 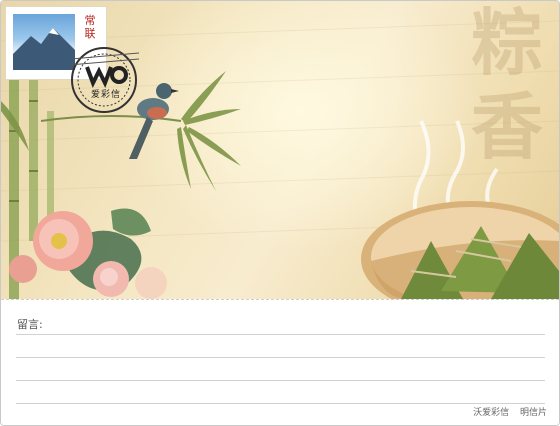 I want to click on calligraphy-char-2: 香, so click(x=506, y=126).